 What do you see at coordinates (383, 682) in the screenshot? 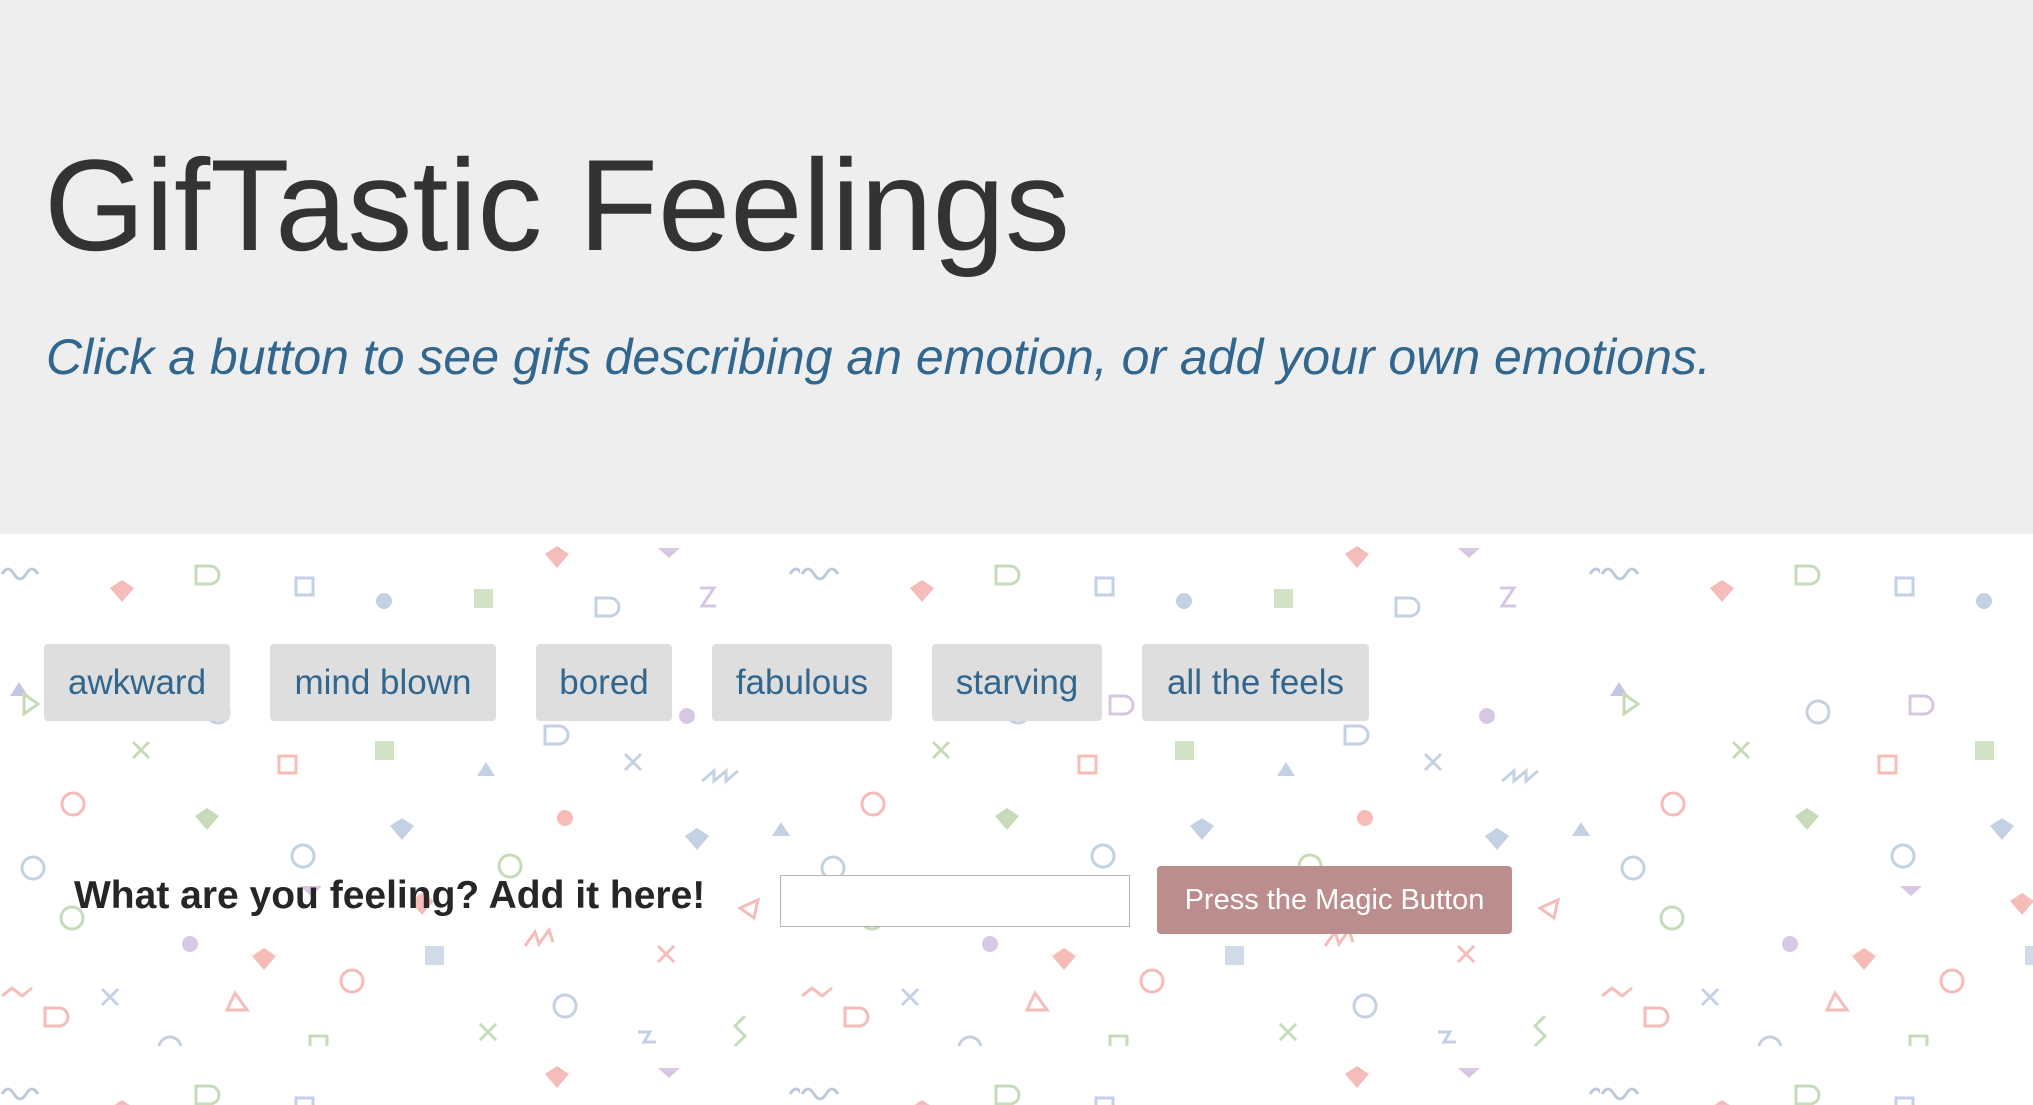
I see `emotion-button-mind-blown: mind blown` at bounding box center [383, 682].